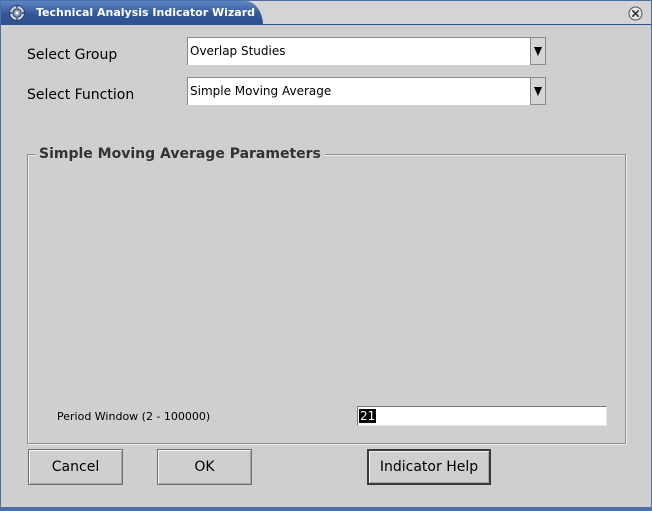  What do you see at coordinates (17, 13) in the screenshot?
I see `gear-icon` at bounding box center [17, 13].